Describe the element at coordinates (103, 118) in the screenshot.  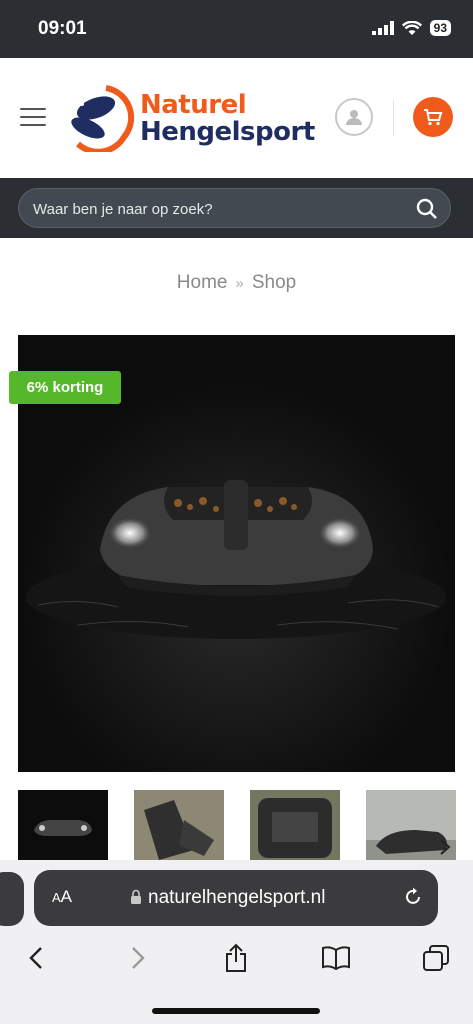
I see `fish-logo-icon` at that location.